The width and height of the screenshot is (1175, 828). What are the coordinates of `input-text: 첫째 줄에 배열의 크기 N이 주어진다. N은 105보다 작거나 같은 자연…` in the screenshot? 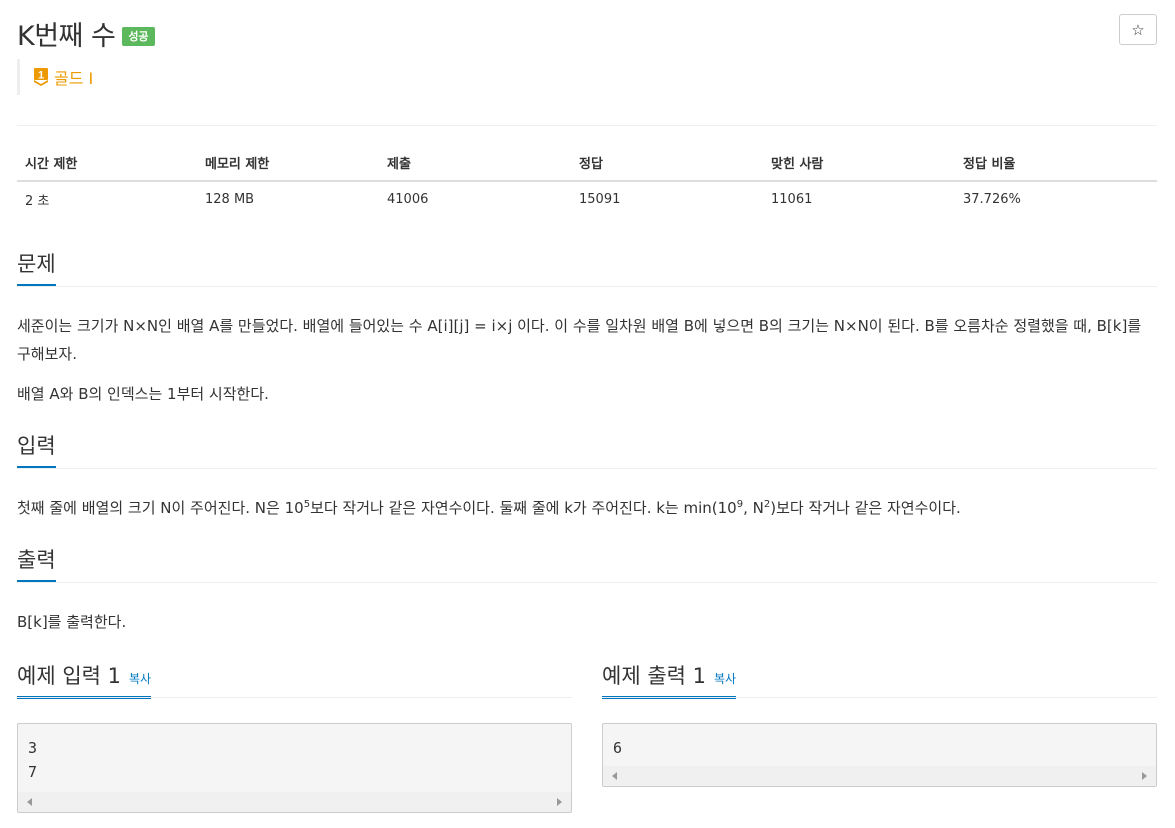 It's located at (489, 508).